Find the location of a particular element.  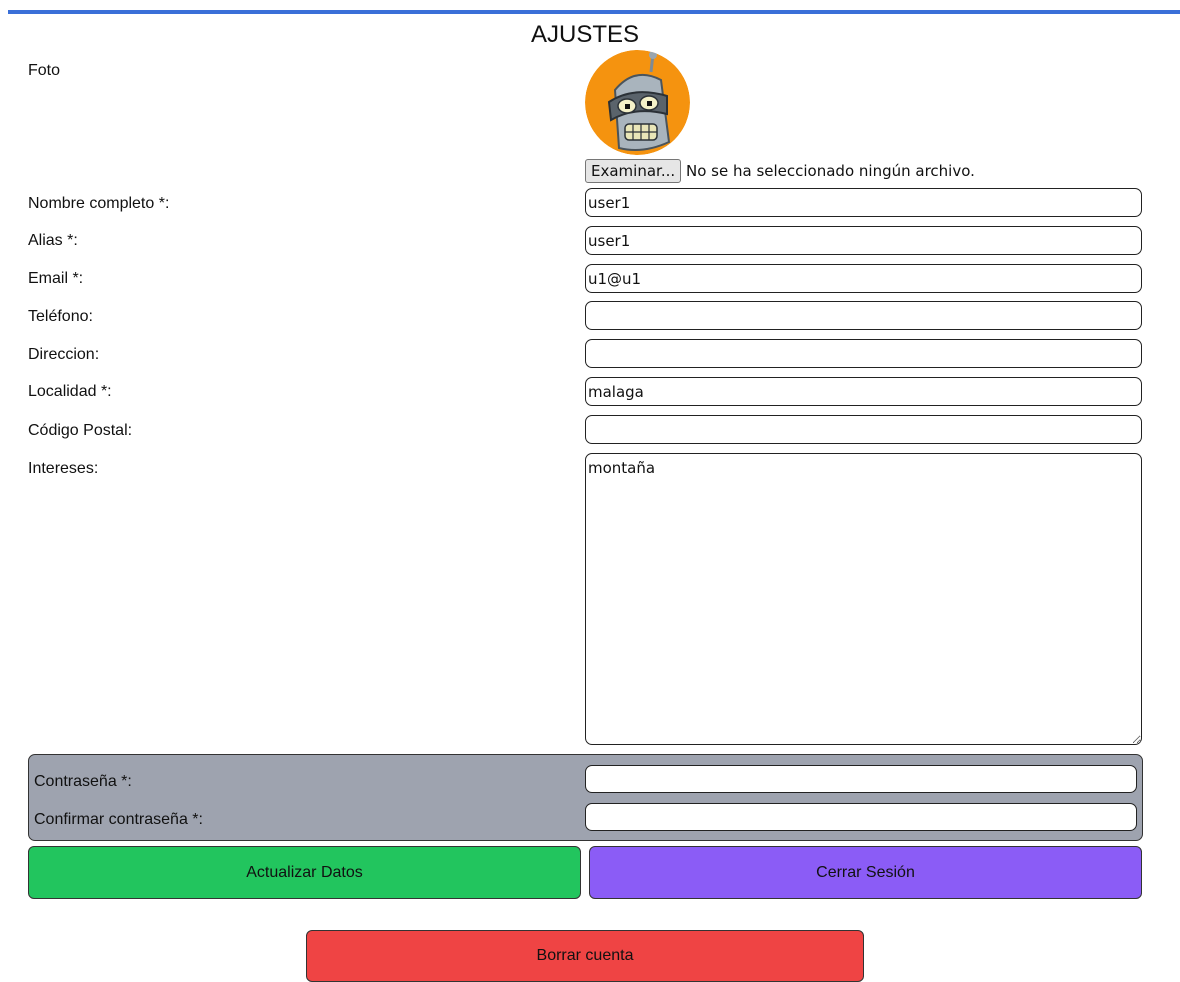

interests-textarea: montaña is located at coordinates (863, 599).